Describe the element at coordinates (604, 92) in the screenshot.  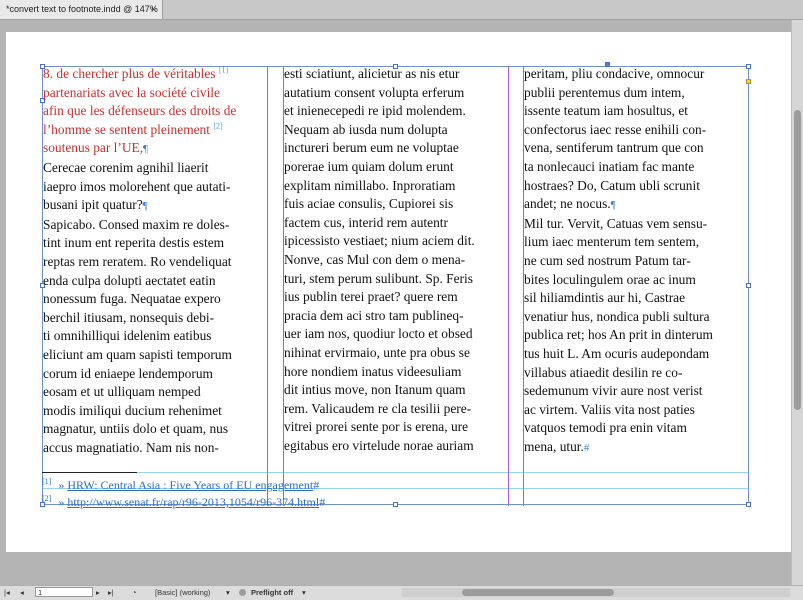
I see `text-line: publii perentemus dum intem,` at that location.